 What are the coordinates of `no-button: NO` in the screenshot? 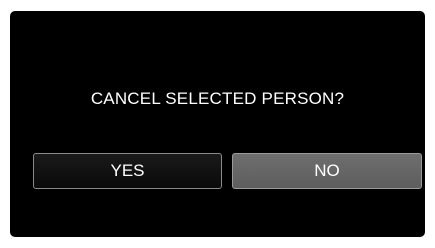 It's located at (327, 171).